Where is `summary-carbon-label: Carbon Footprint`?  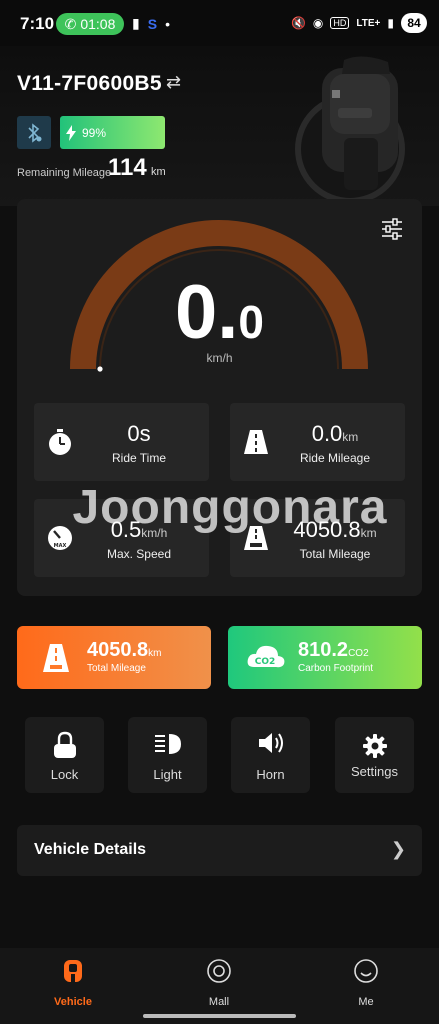
summary-carbon-label: Carbon Footprint is located at coordinates (336, 668).